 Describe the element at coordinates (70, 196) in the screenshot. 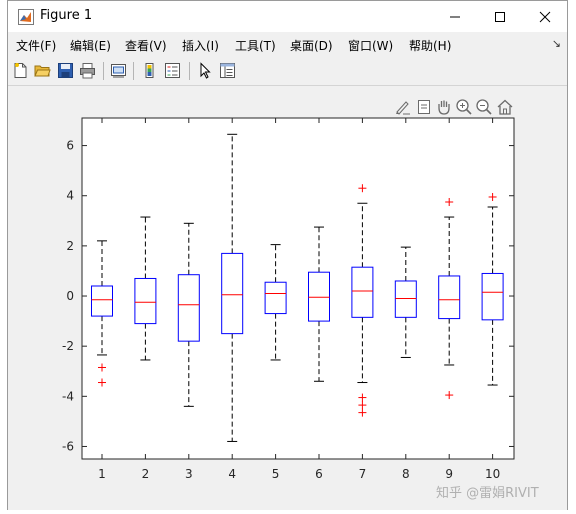

I see `y-tick-label: 4` at that location.